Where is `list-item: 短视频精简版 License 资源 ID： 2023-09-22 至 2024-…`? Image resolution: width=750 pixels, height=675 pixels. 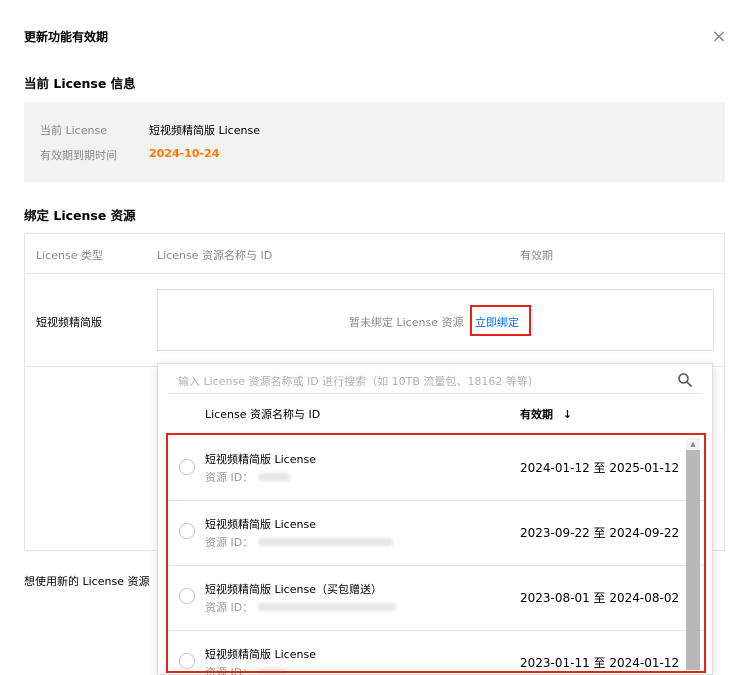
list-item: 短视频精简版 License 资源 ID： 2023-09-22 至 2024-… is located at coordinates (436, 533).